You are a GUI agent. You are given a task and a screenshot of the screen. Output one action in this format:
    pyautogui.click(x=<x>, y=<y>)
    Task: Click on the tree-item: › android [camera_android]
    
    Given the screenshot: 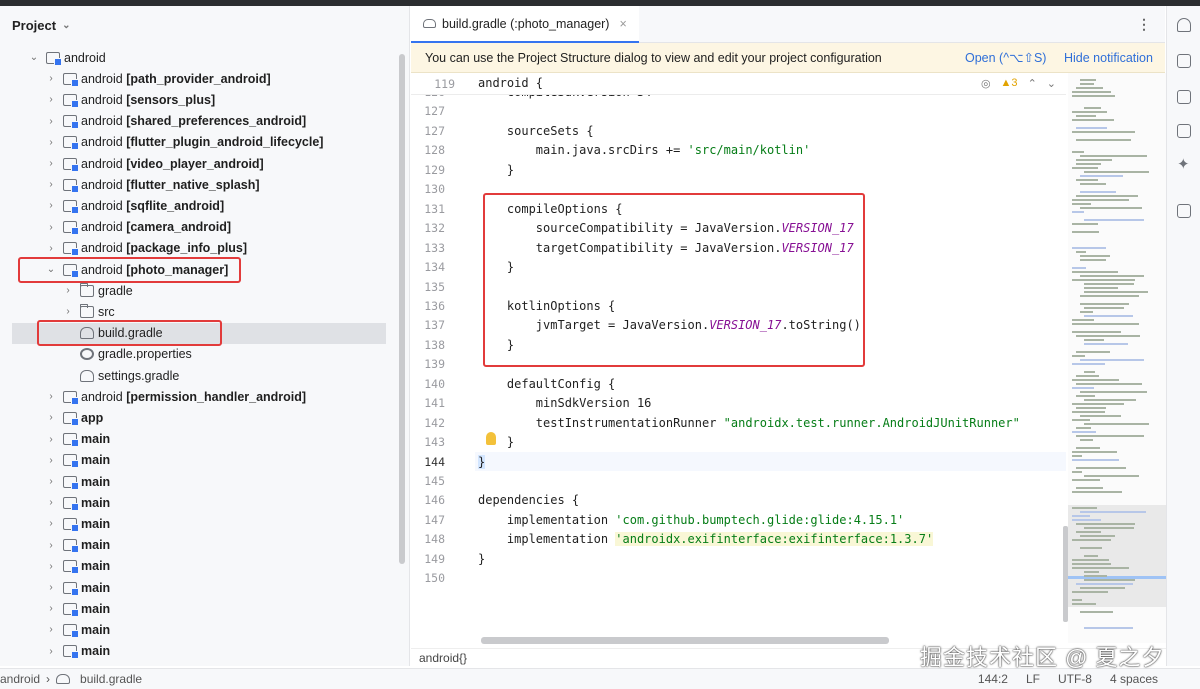 What is the action you would take?
    pyautogui.click(x=197, y=227)
    